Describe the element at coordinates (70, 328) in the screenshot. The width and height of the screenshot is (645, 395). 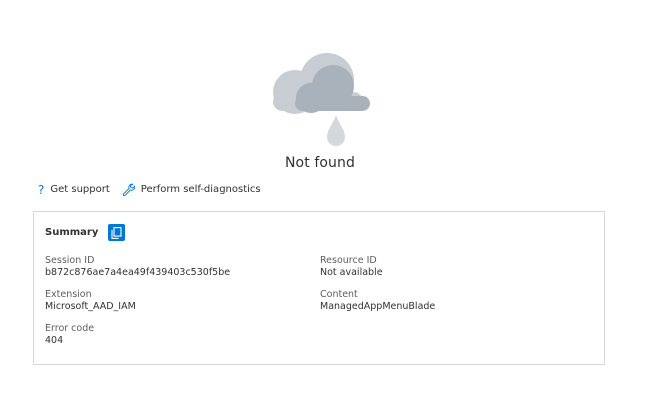
I see `error-code-label: Error code` at that location.